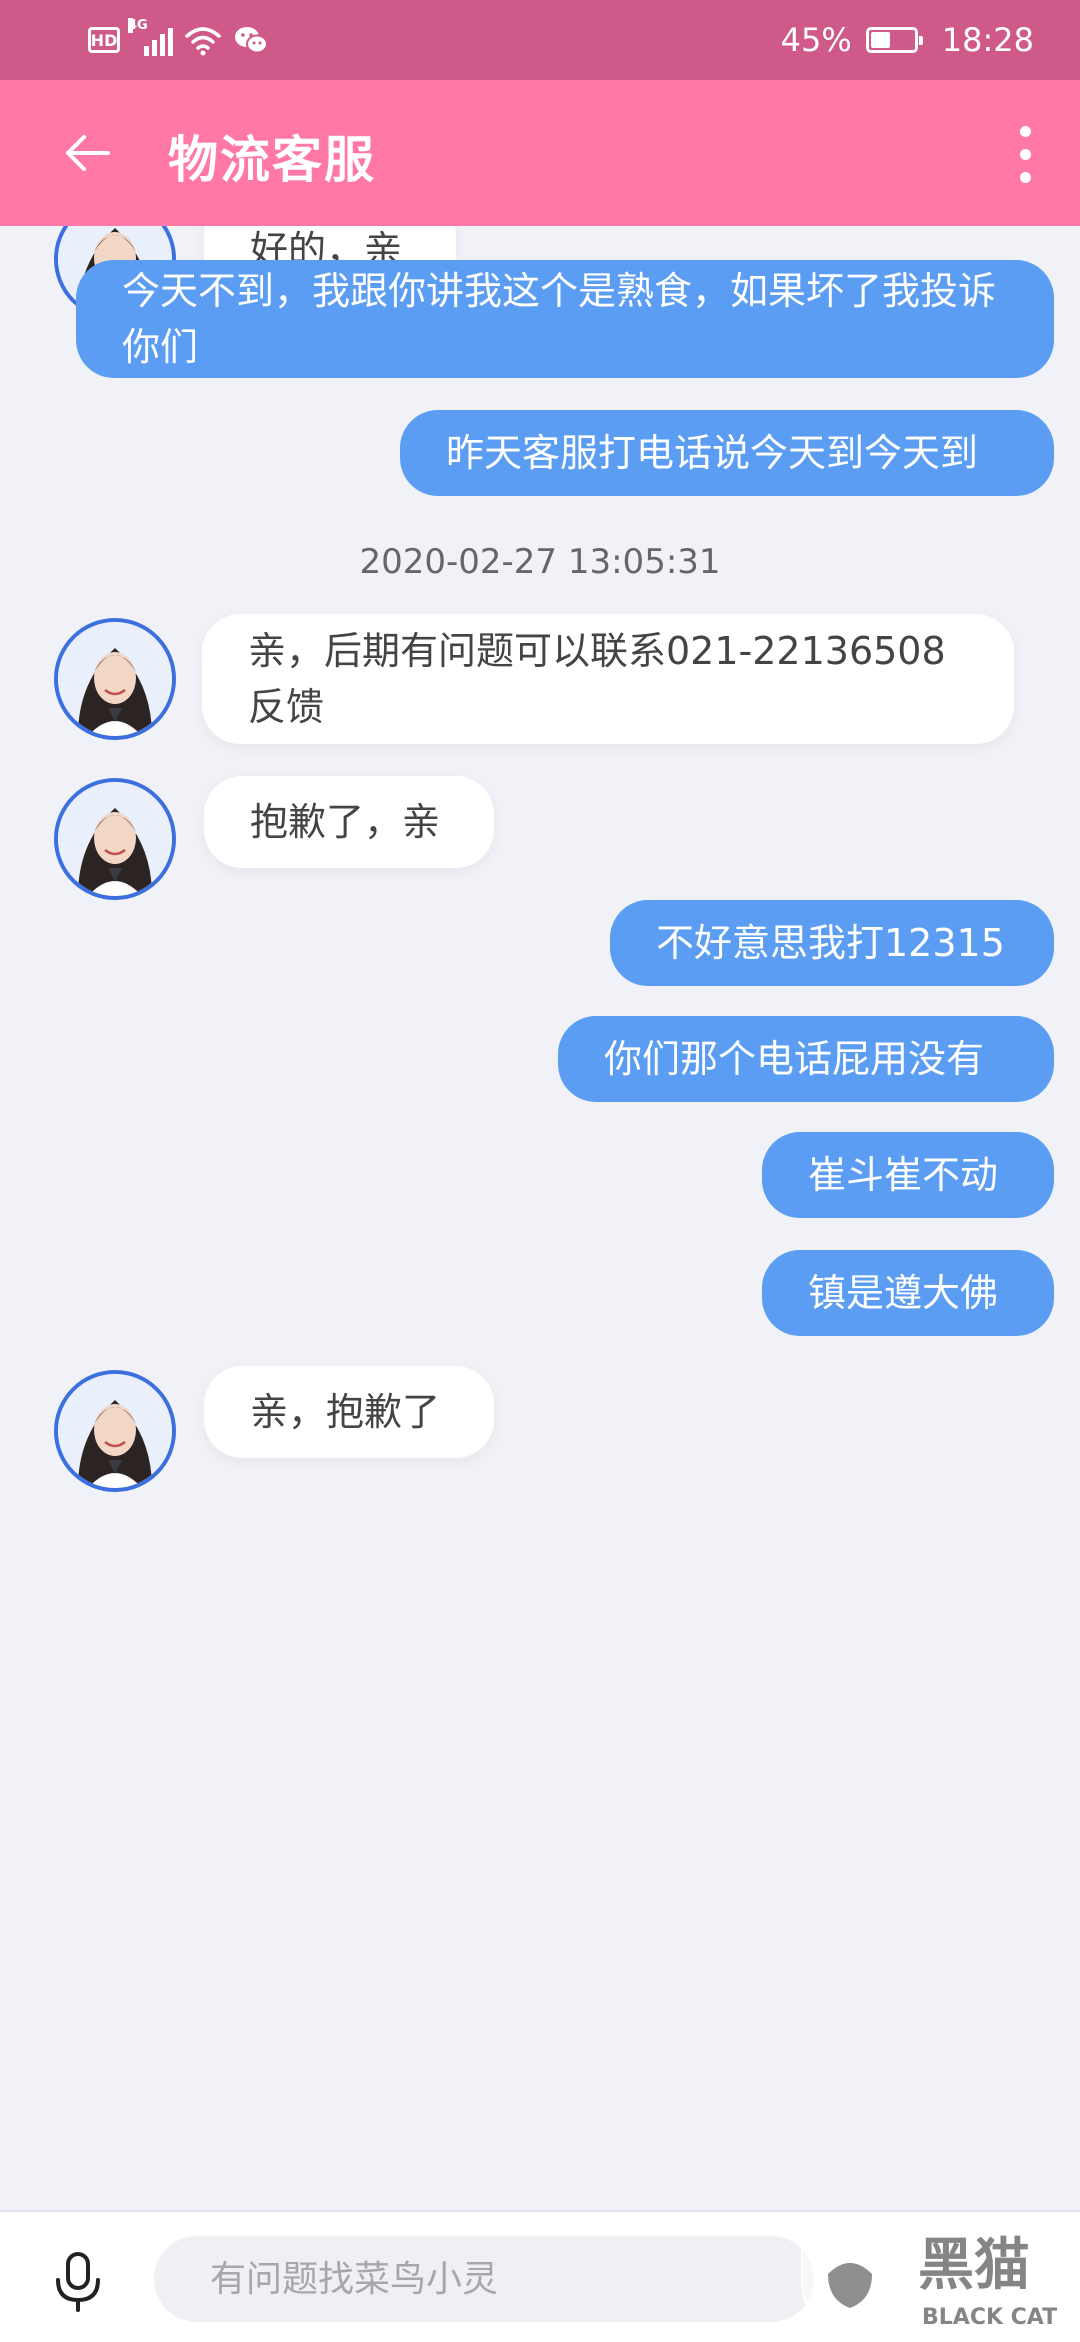 This screenshot has width=1080, height=2342. What do you see at coordinates (832, 943) in the screenshot?
I see `outgoing-message-bubble: 不好意思我打12315` at bounding box center [832, 943].